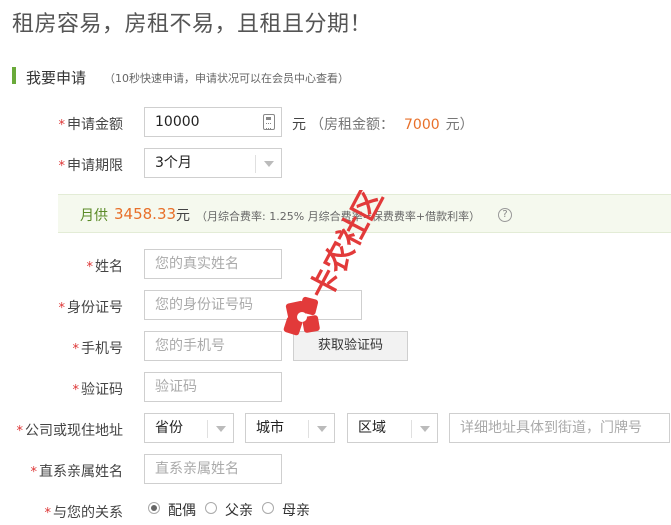  Describe the element at coordinates (559, 428) in the screenshot. I see `address-detail-input: 详细地址具体到街道，门牌号` at that location.